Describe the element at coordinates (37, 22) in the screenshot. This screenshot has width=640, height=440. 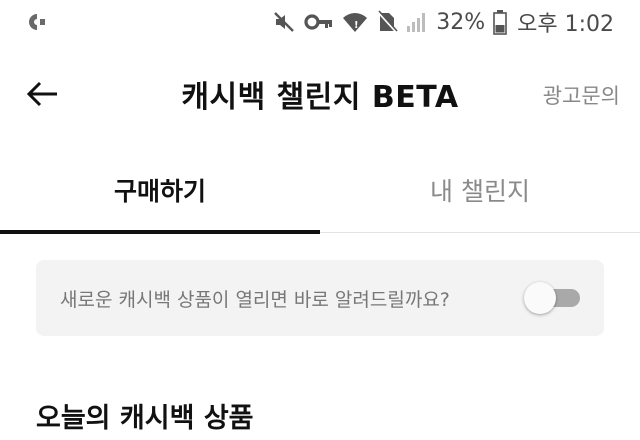
I see `app-notification-icon` at that location.